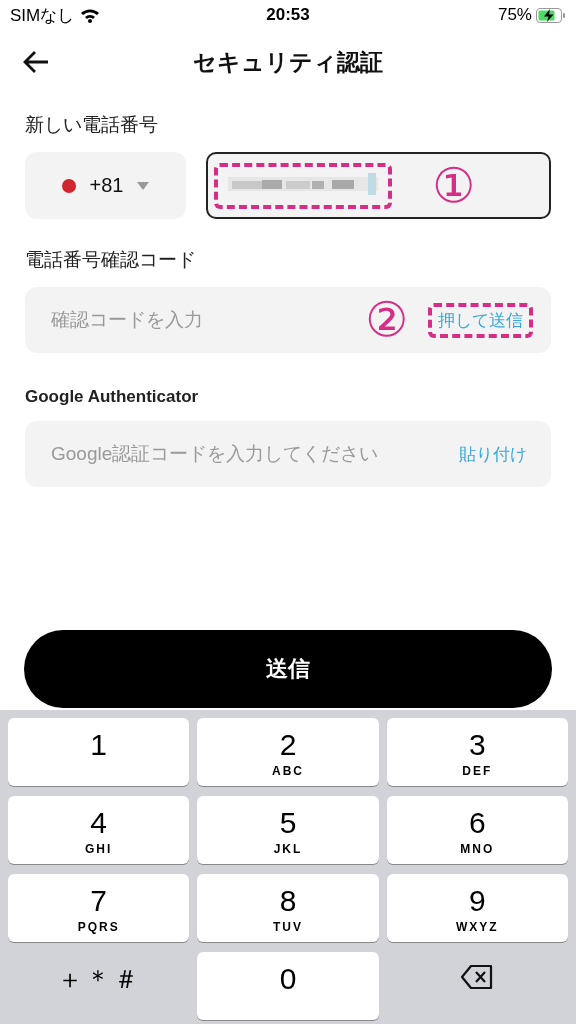 This screenshot has width=576, height=1024. Describe the element at coordinates (477, 908) in the screenshot. I see `keypad-key: 9 WXYZ` at that location.